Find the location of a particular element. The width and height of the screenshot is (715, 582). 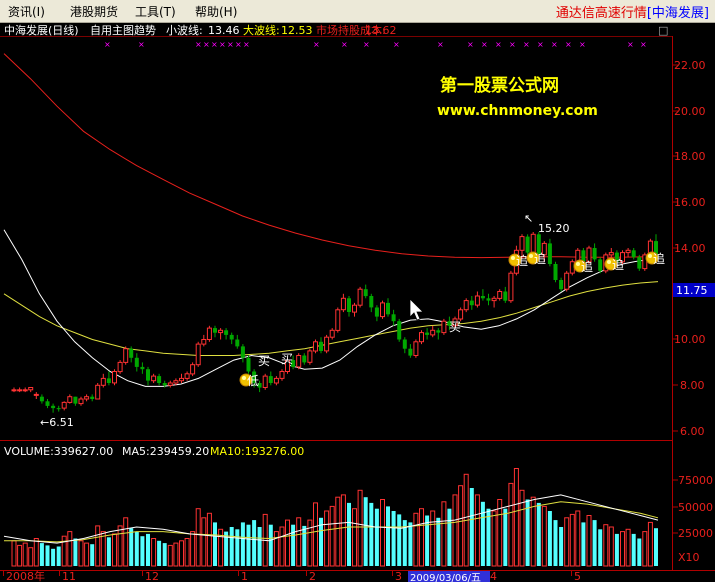

date-label-feb: 2 is located at coordinates (311, 576).